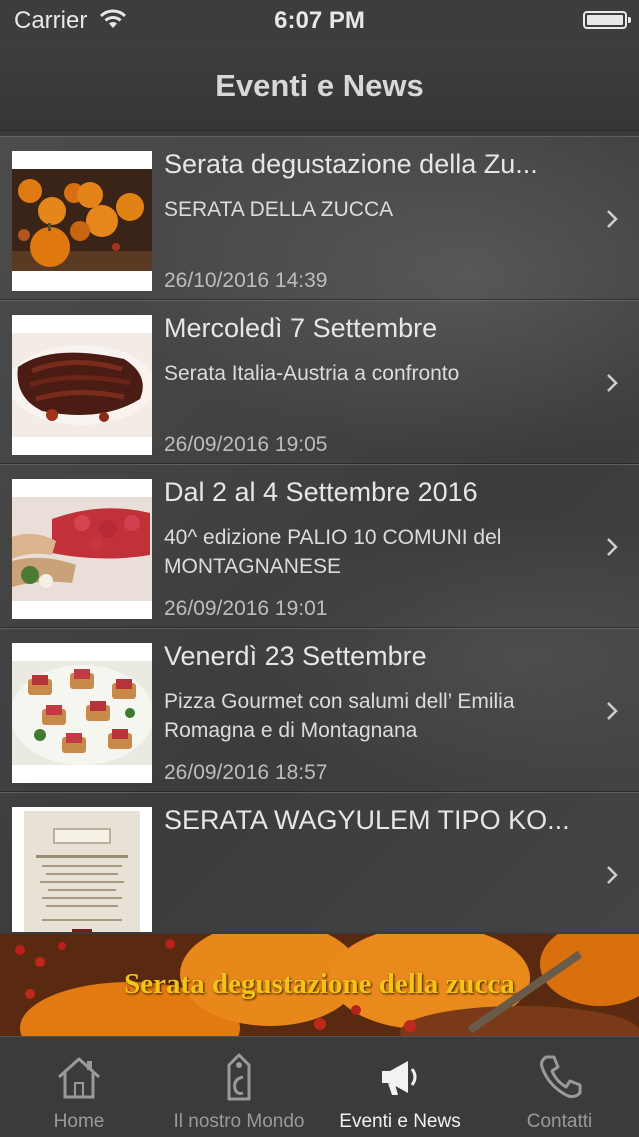  I want to click on tab-contatti: Contatti, so click(559, 1087).